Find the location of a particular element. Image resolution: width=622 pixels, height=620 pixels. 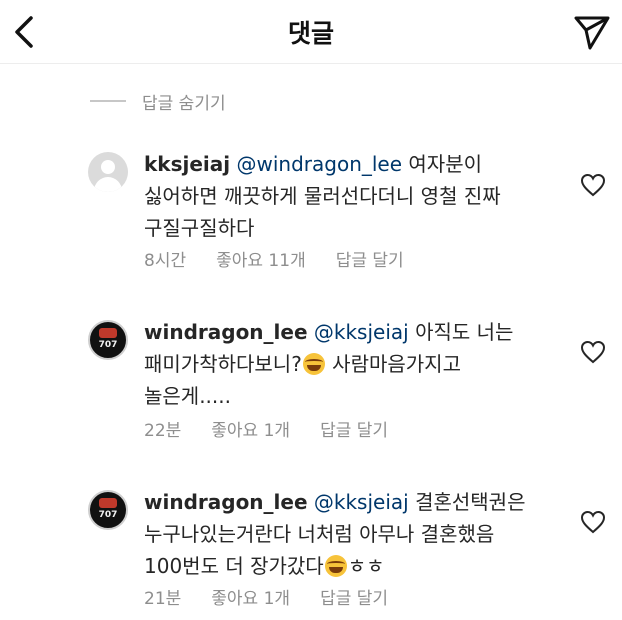

comment-meta: 22분 좋아요 1개 답글 달기 is located at coordinates (281, 428).